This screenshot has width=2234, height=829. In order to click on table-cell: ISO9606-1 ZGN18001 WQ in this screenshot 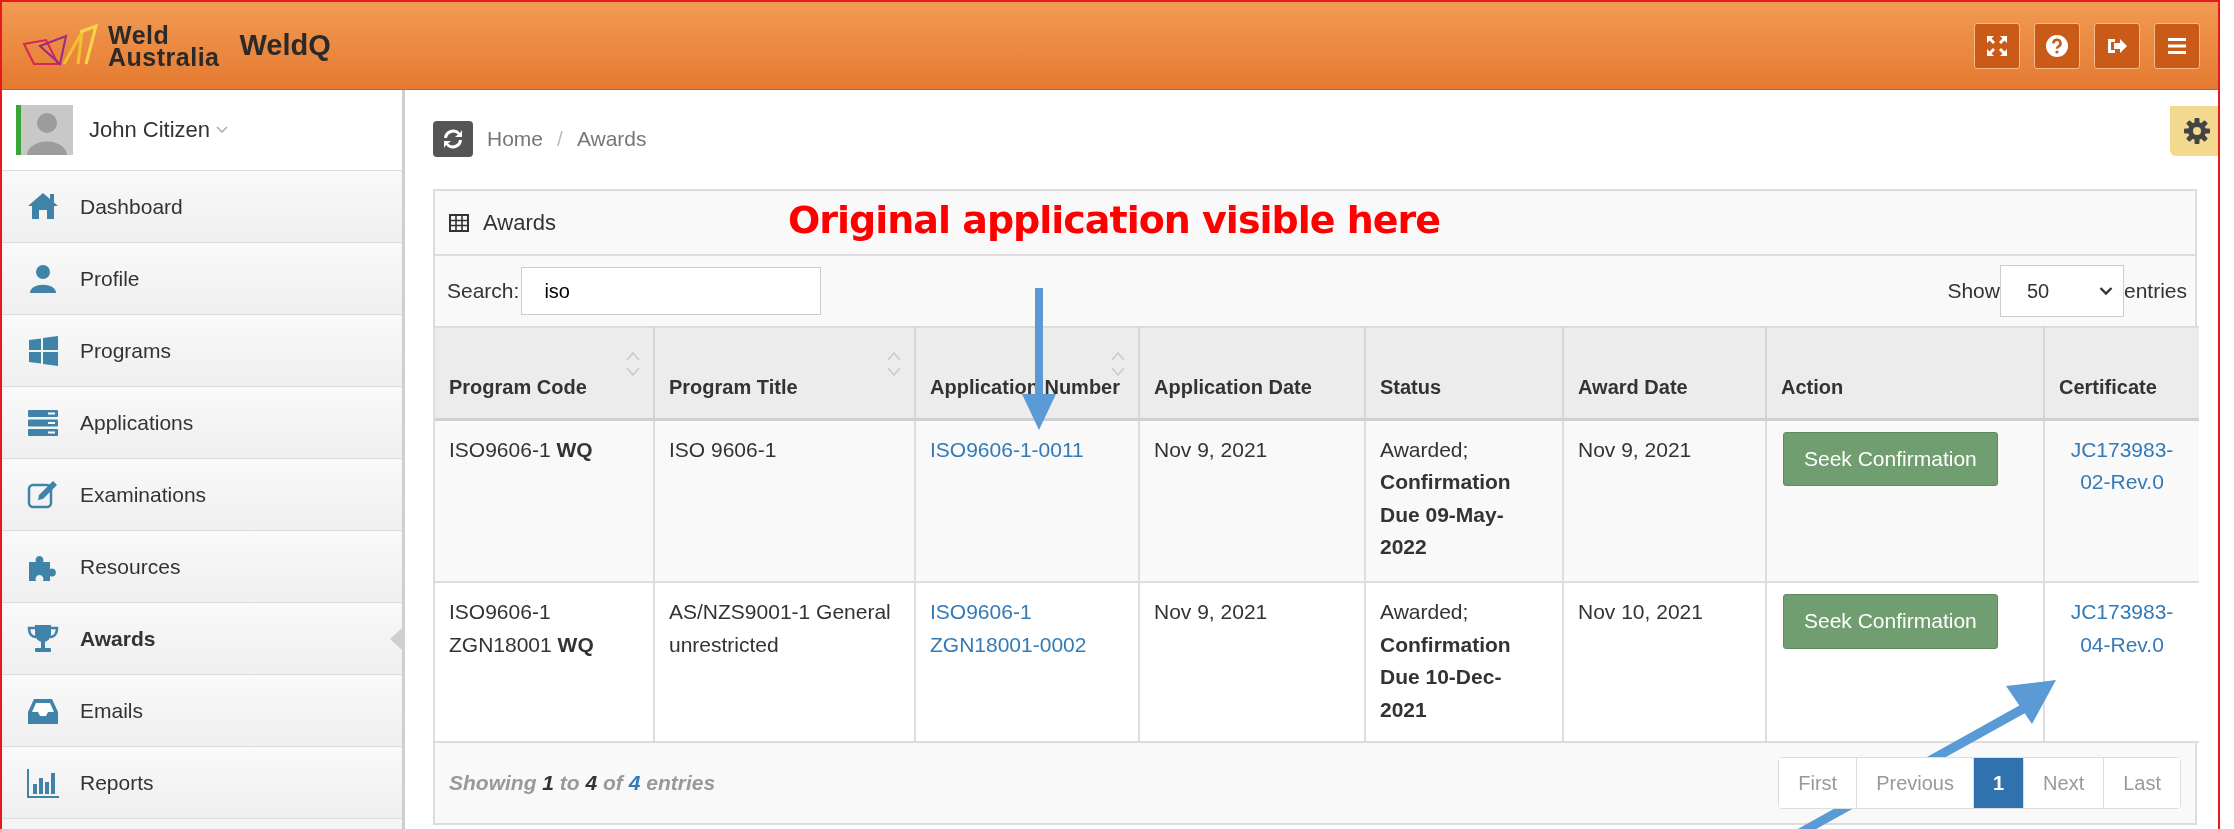, I will do `click(544, 662)`.